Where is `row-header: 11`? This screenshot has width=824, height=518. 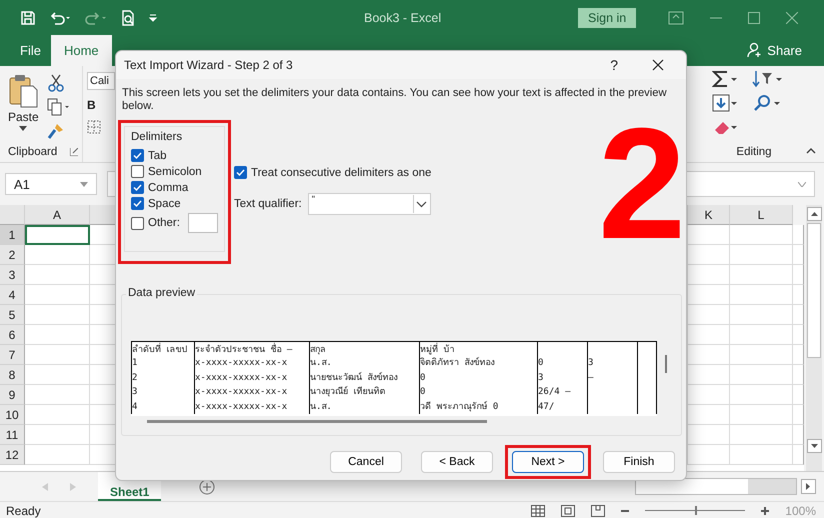 row-header: 11 is located at coordinates (12, 435).